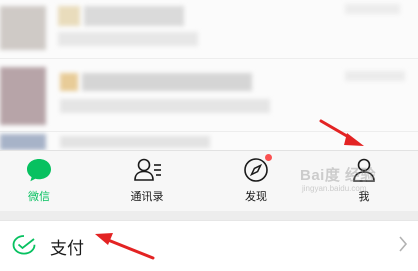 The height and width of the screenshot is (271, 418). Describe the element at coordinates (341, 132) in the screenshot. I see `arrow-to-me-tab` at that location.